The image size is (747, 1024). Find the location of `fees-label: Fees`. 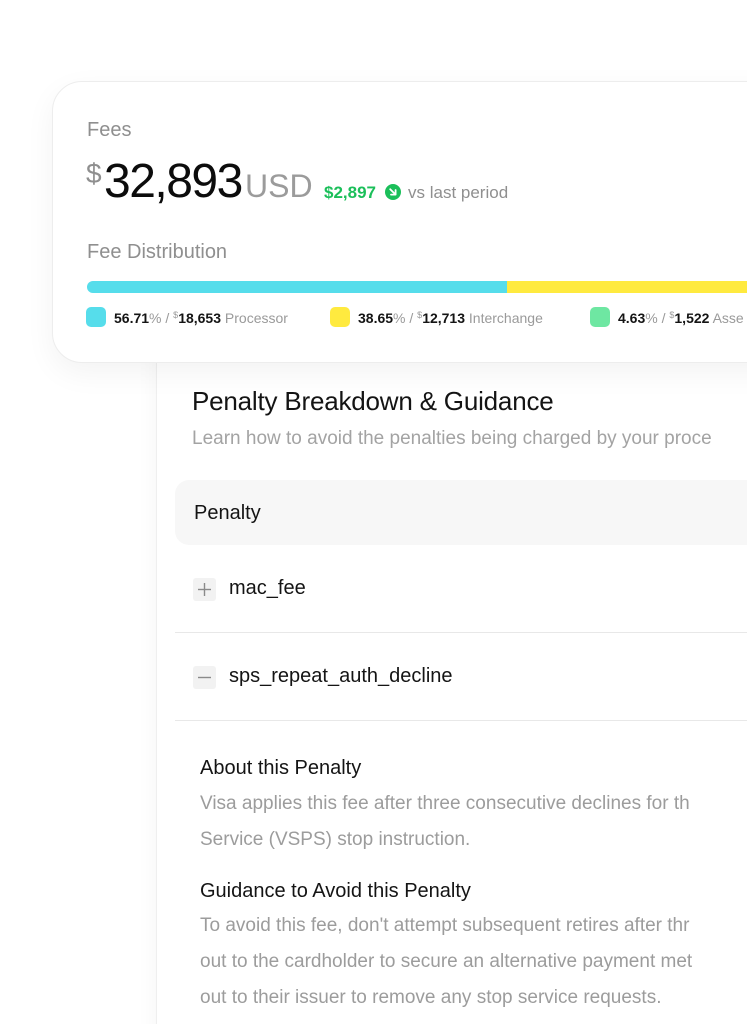

fees-label: Fees is located at coordinates (109, 130).